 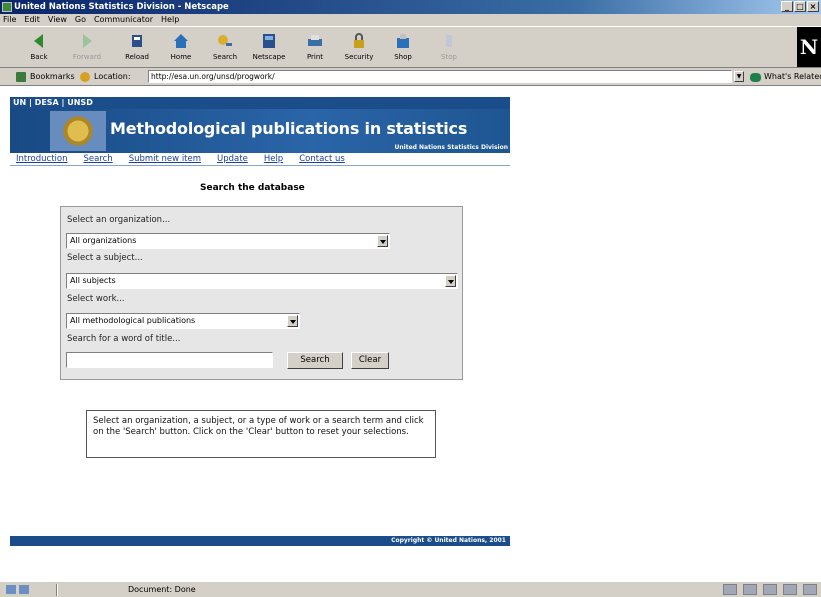 What do you see at coordinates (45, 77) in the screenshot?
I see `bookmarks-button: Bookmarks` at bounding box center [45, 77].